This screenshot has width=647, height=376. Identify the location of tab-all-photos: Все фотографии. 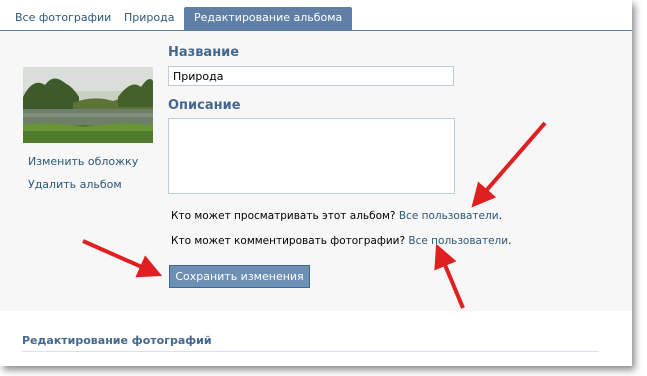
(63, 18).